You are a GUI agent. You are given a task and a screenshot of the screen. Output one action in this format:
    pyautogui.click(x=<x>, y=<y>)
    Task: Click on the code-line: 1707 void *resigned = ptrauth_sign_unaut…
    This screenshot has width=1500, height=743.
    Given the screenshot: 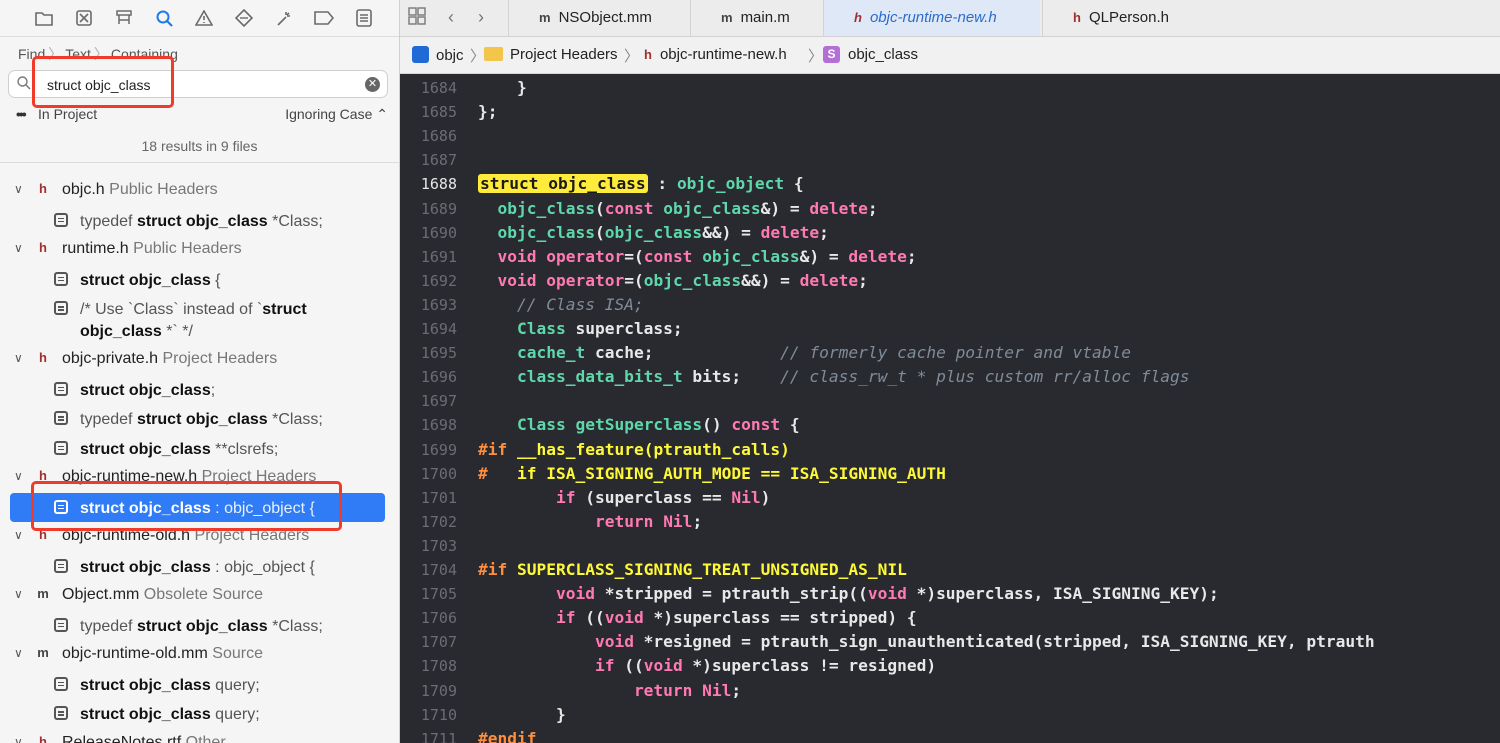 What is the action you would take?
    pyautogui.click(x=950, y=642)
    